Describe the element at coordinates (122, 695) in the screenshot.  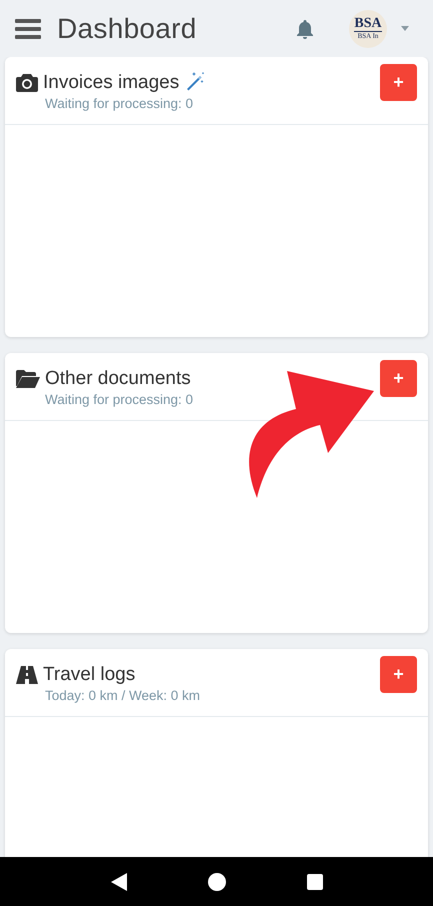
I see `card-subtitle: Today: 0 km / Week: 0 km` at that location.